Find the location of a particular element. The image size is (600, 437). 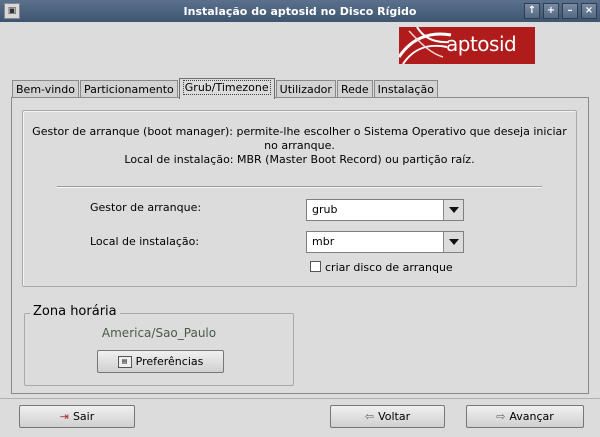

tab-label: Instalação is located at coordinates (405, 89).